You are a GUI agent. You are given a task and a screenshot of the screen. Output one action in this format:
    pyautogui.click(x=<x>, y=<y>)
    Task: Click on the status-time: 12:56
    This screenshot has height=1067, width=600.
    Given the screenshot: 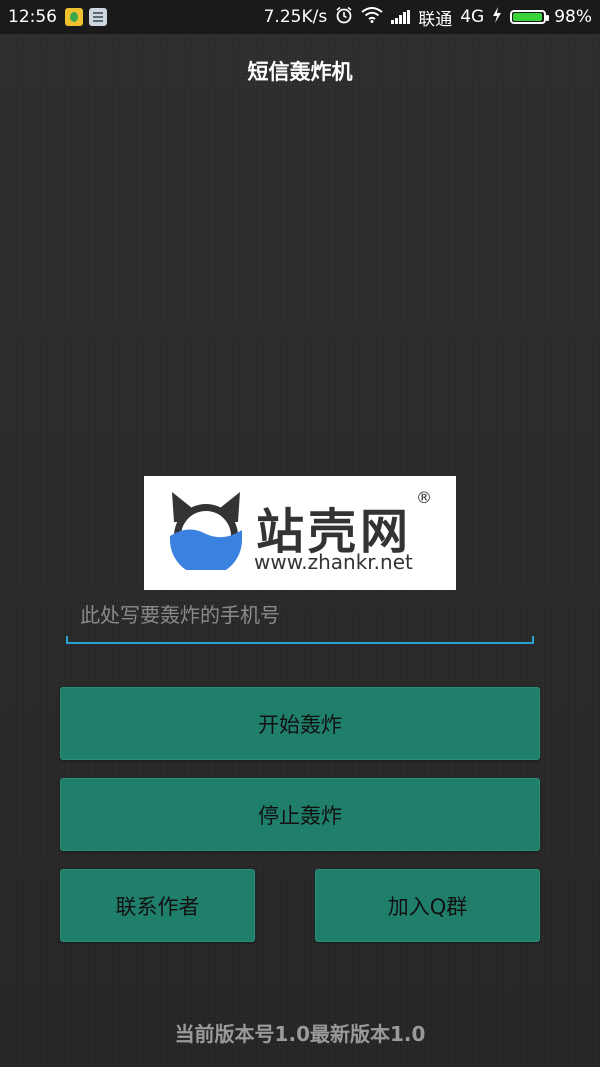 What is the action you would take?
    pyautogui.click(x=32, y=17)
    